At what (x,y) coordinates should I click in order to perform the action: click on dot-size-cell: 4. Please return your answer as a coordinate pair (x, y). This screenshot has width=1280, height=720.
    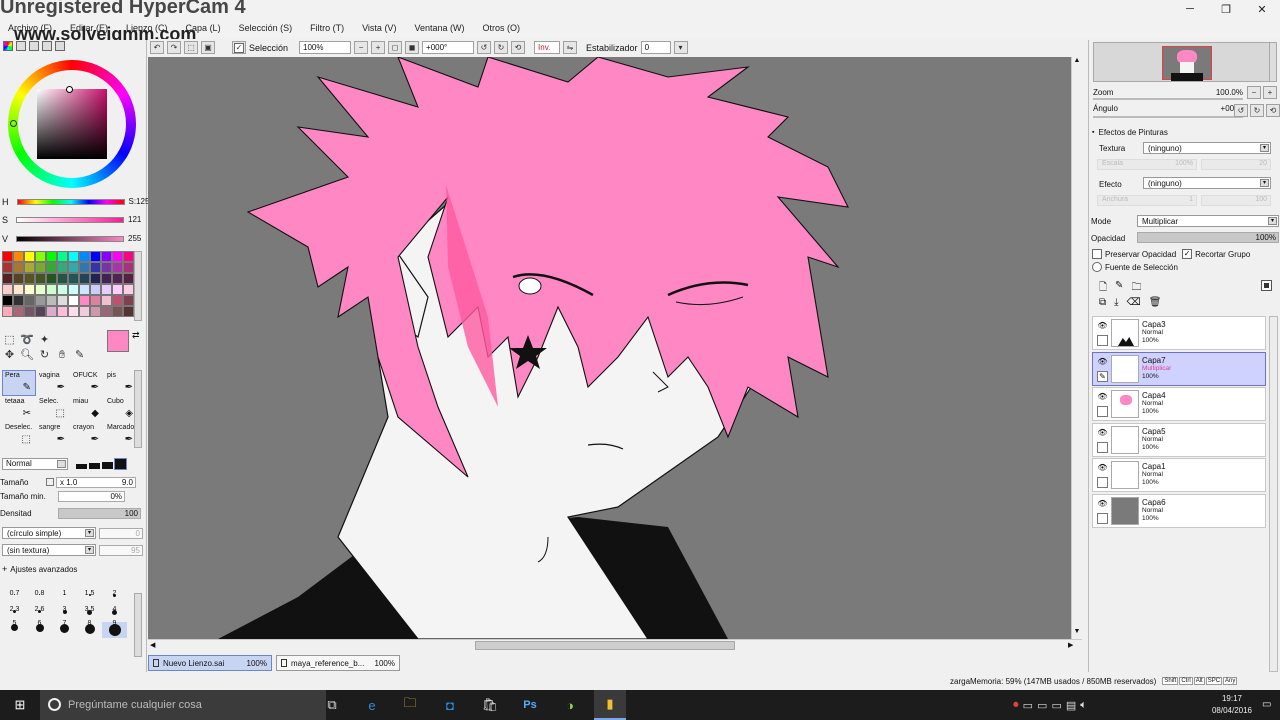
    Looking at the image, I should click on (114, 609).